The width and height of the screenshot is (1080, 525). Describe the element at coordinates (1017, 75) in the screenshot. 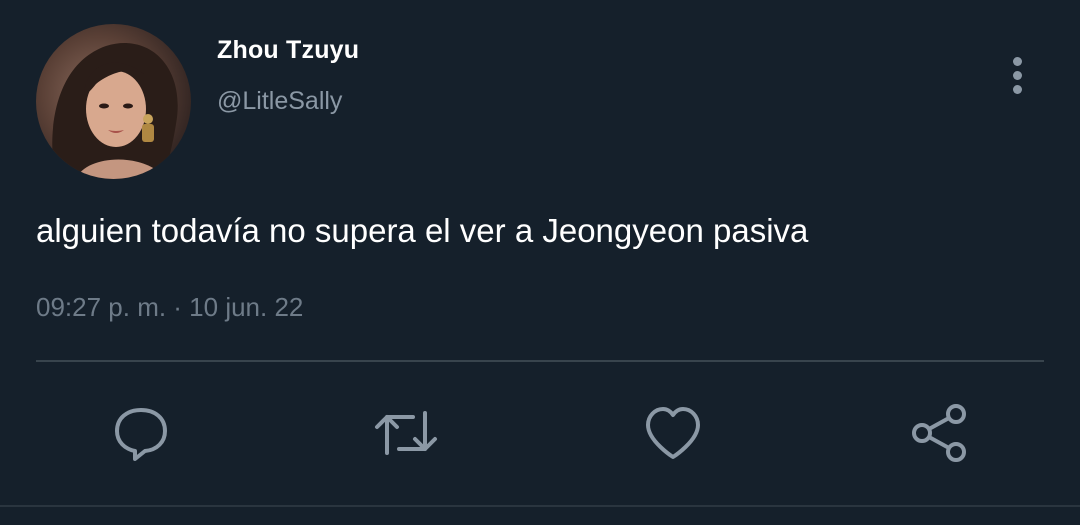

I see `more-options-icon` at that location.